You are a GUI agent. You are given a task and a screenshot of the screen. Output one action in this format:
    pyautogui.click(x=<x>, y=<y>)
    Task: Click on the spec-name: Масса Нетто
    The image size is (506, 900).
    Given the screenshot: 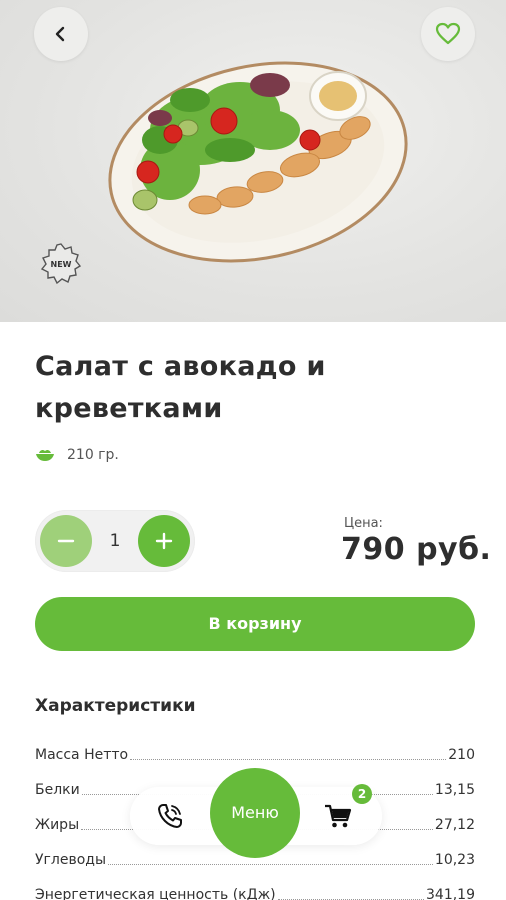 What is the action you would take?
    pyautogui.click(x=82, y=755)
    